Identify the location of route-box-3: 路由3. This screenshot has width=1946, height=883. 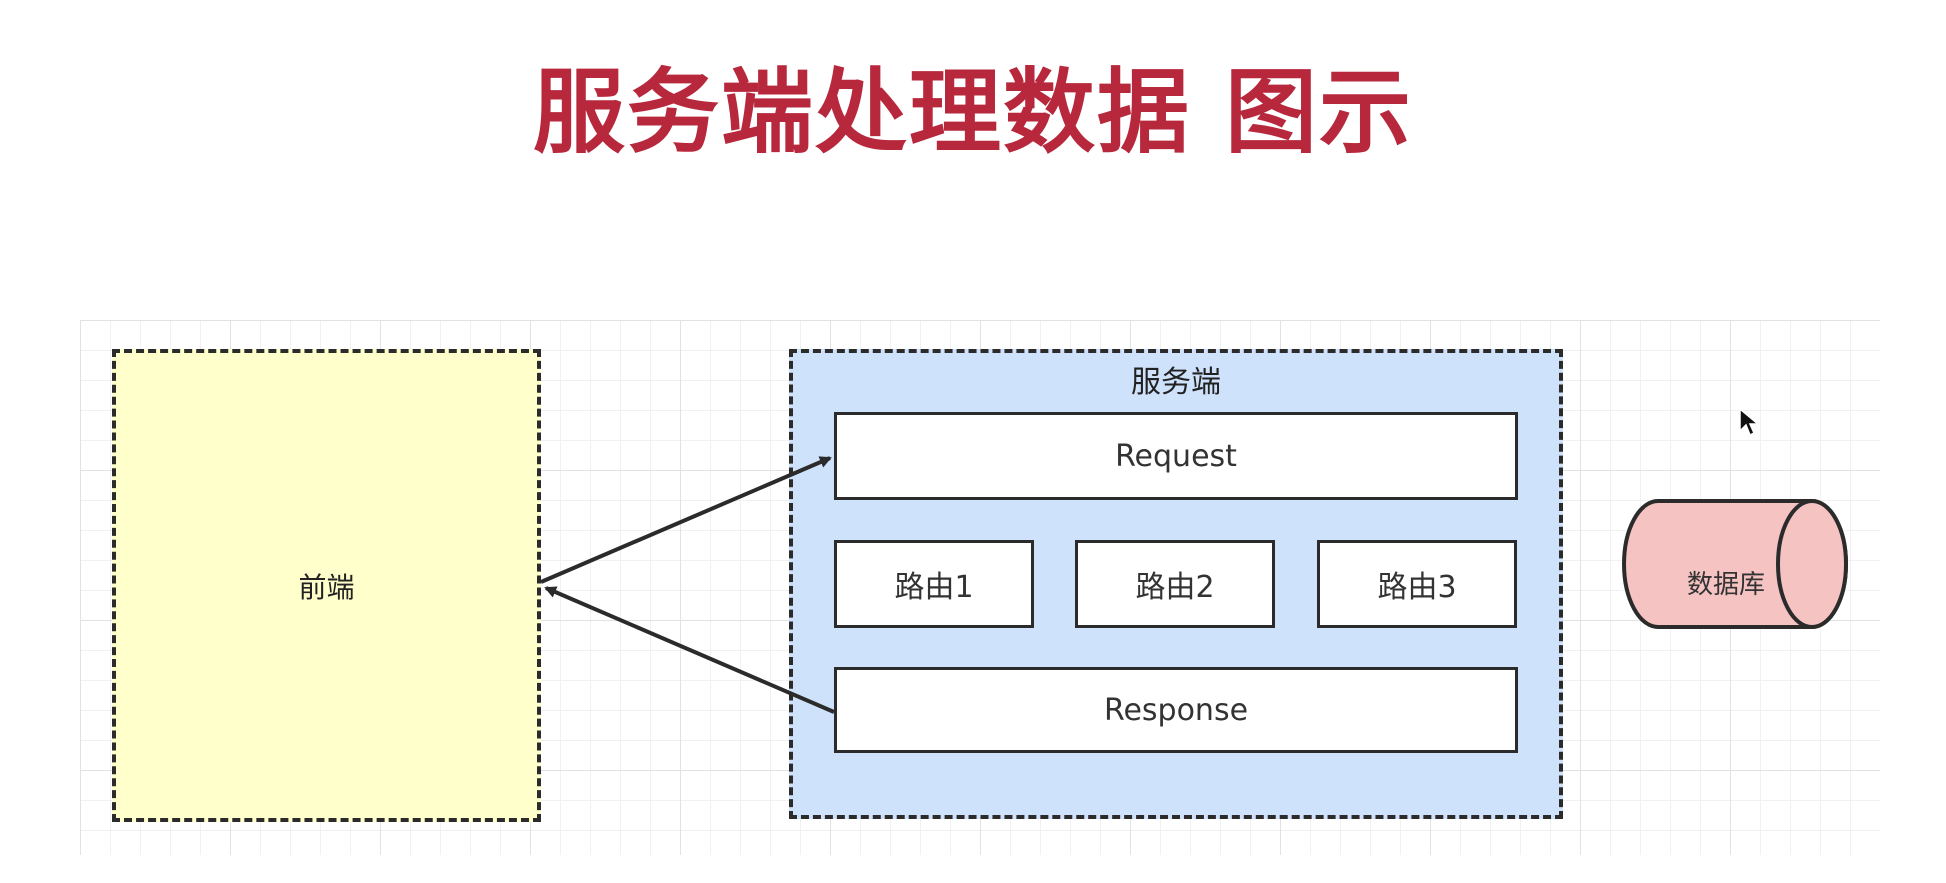
(1417, 584).